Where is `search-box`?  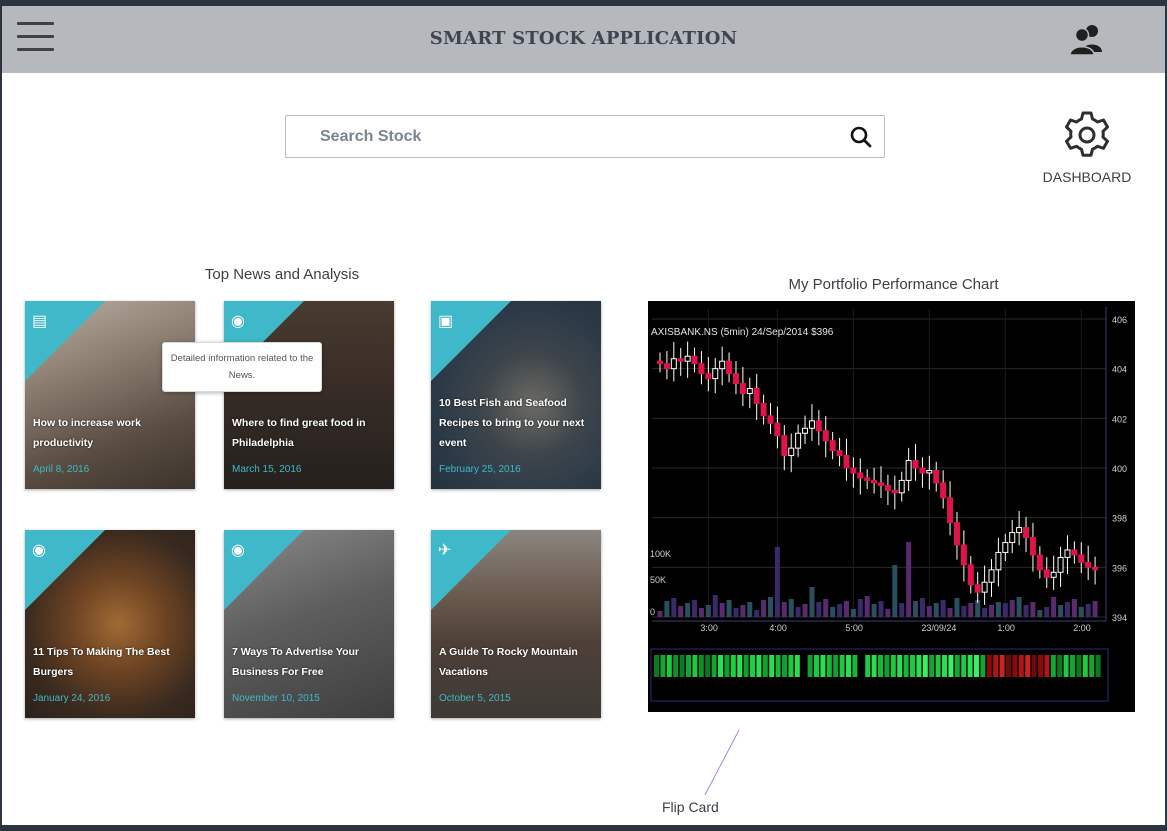 search-box is located at coordinates (585, 136).